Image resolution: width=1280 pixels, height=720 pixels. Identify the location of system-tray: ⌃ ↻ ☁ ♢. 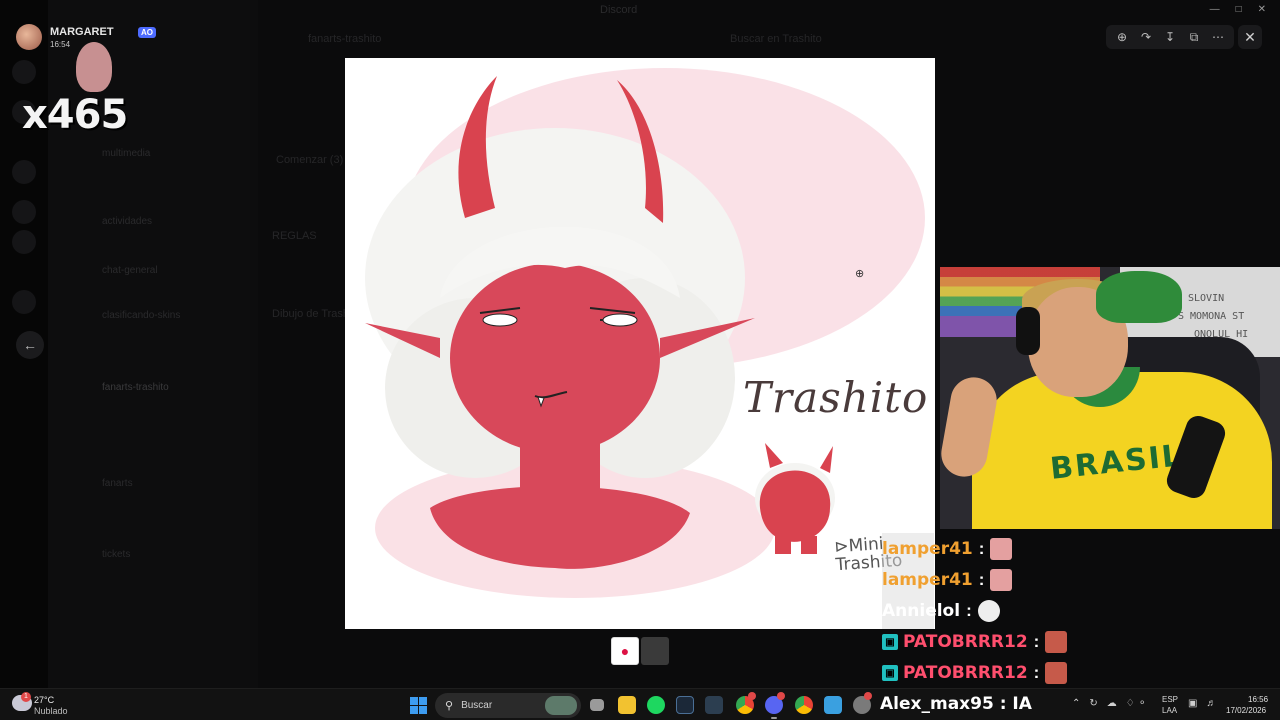
(1103, 703).